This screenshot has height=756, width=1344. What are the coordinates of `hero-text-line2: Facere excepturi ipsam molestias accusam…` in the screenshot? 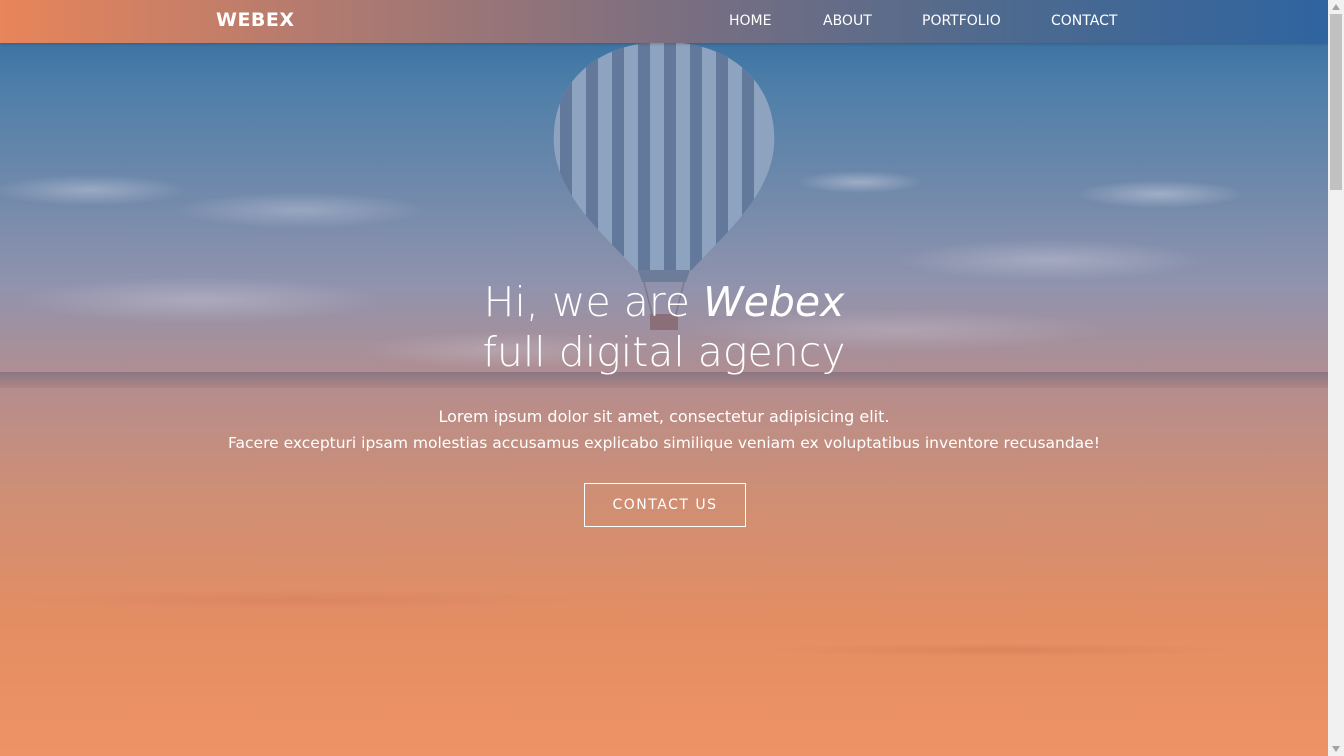 It's located at (664, 443).